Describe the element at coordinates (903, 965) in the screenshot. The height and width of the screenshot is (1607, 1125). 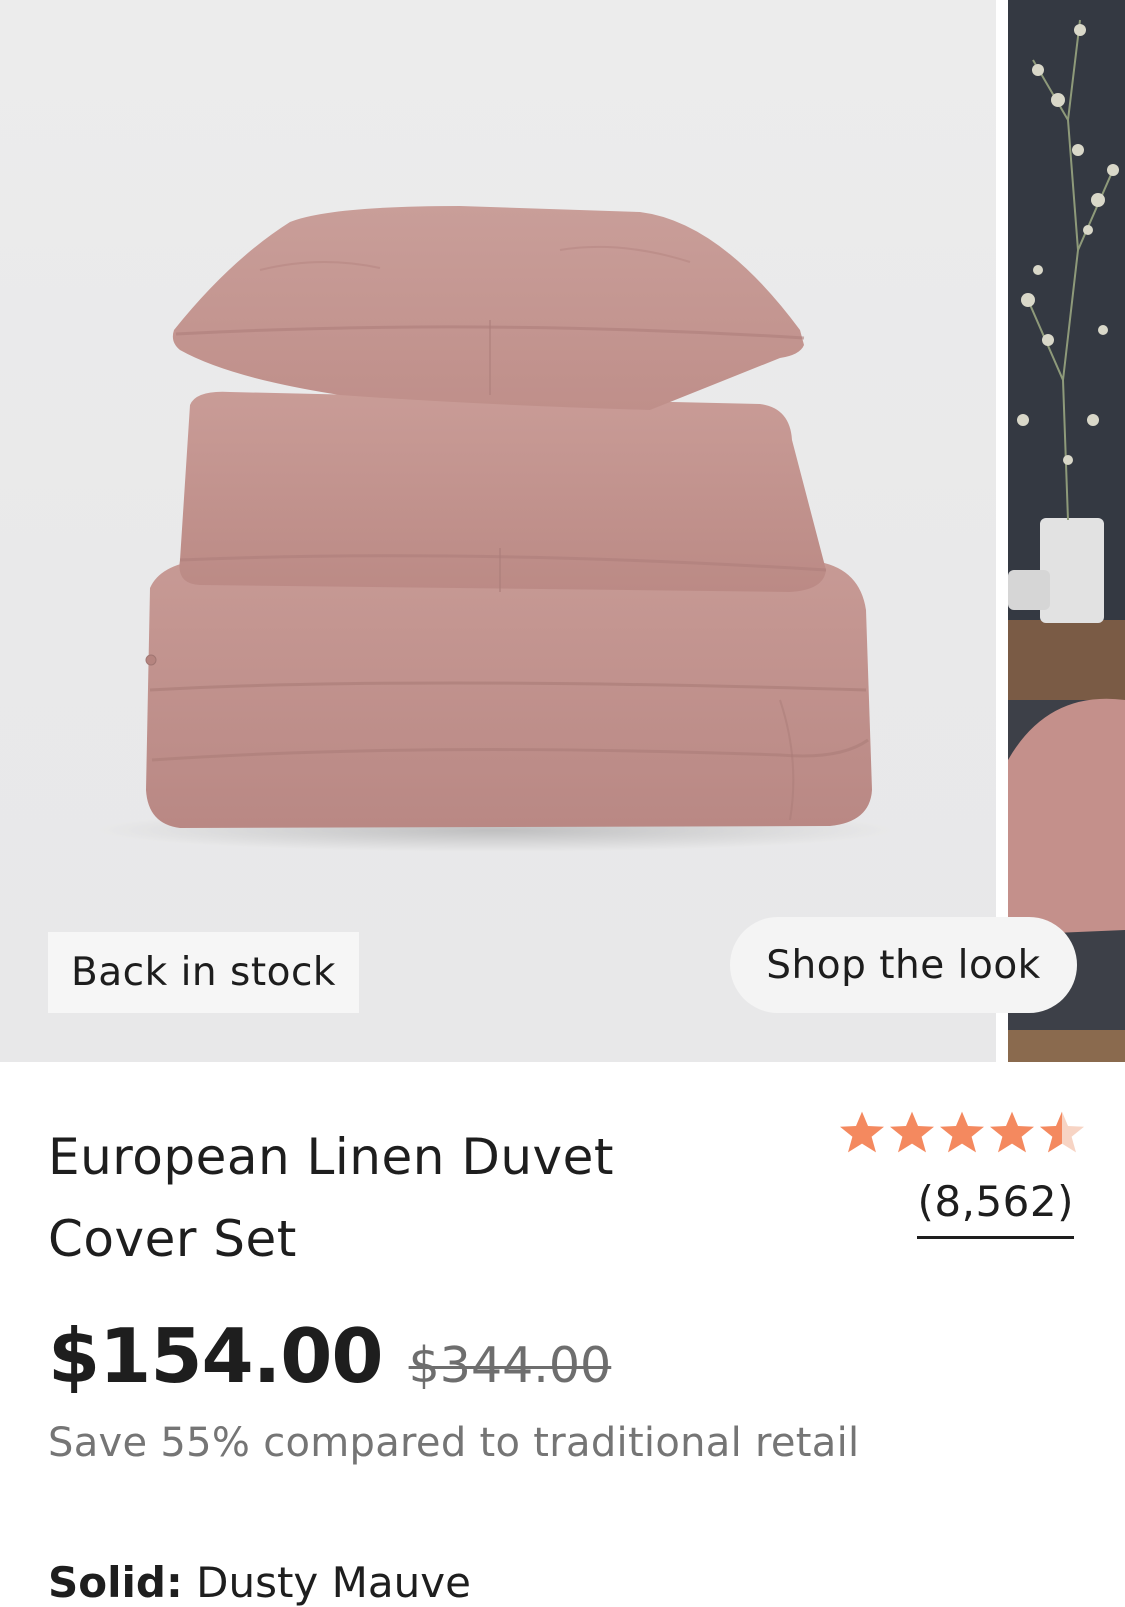
I see `shop-the-look-button: Shop the look` at that location.